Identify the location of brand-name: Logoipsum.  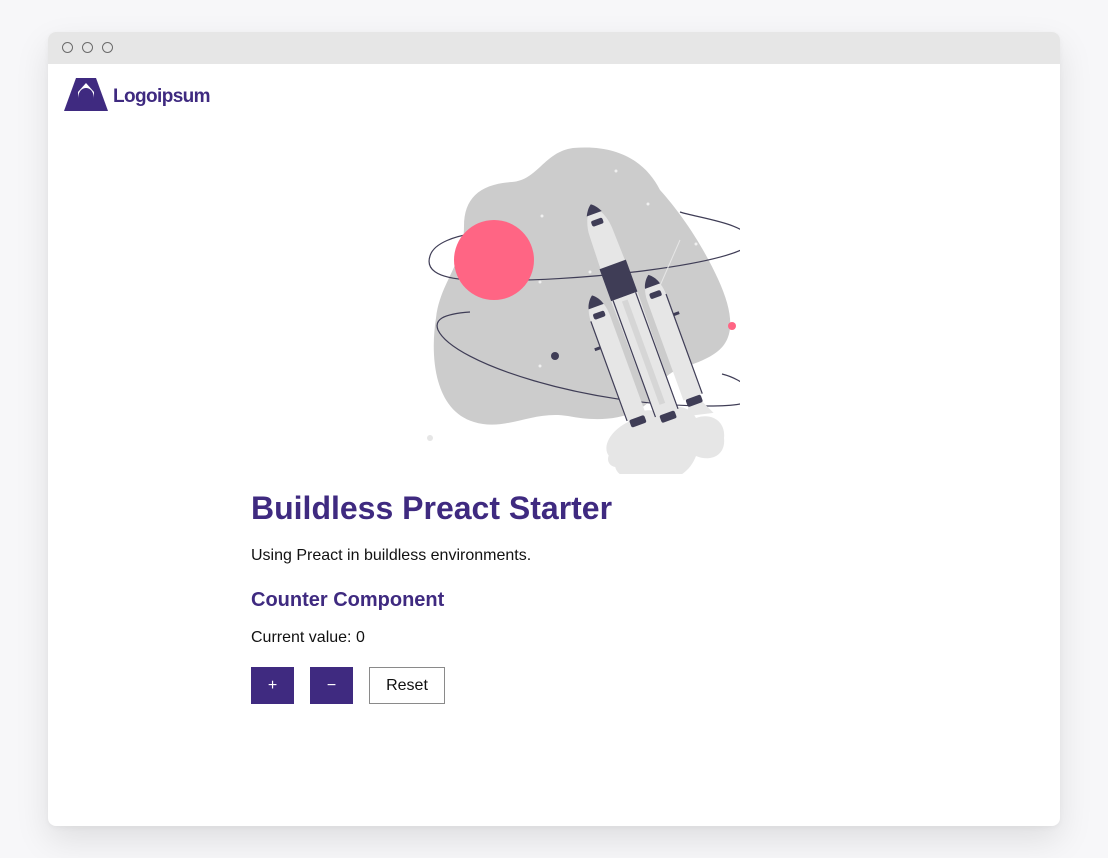
(162, 96).